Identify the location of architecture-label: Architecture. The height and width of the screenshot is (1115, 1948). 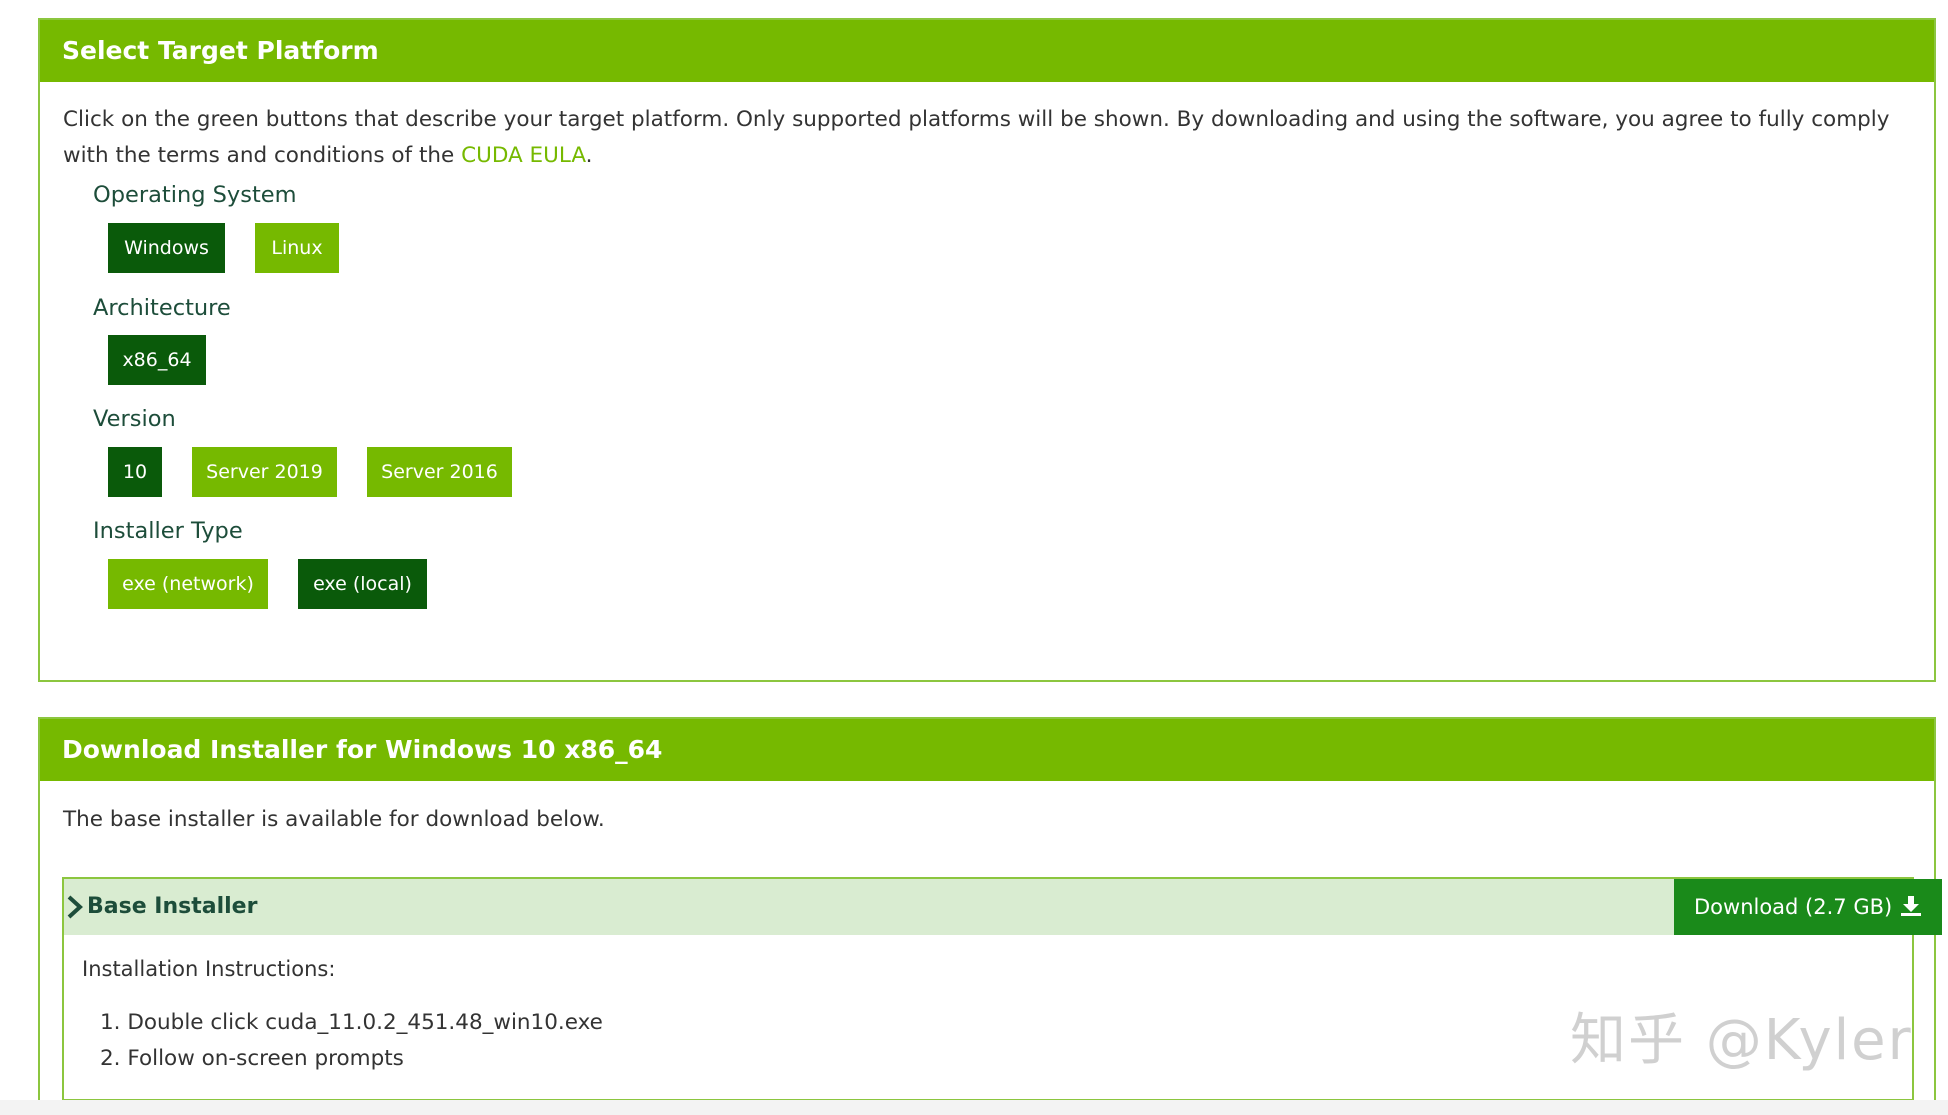
(162, 308).